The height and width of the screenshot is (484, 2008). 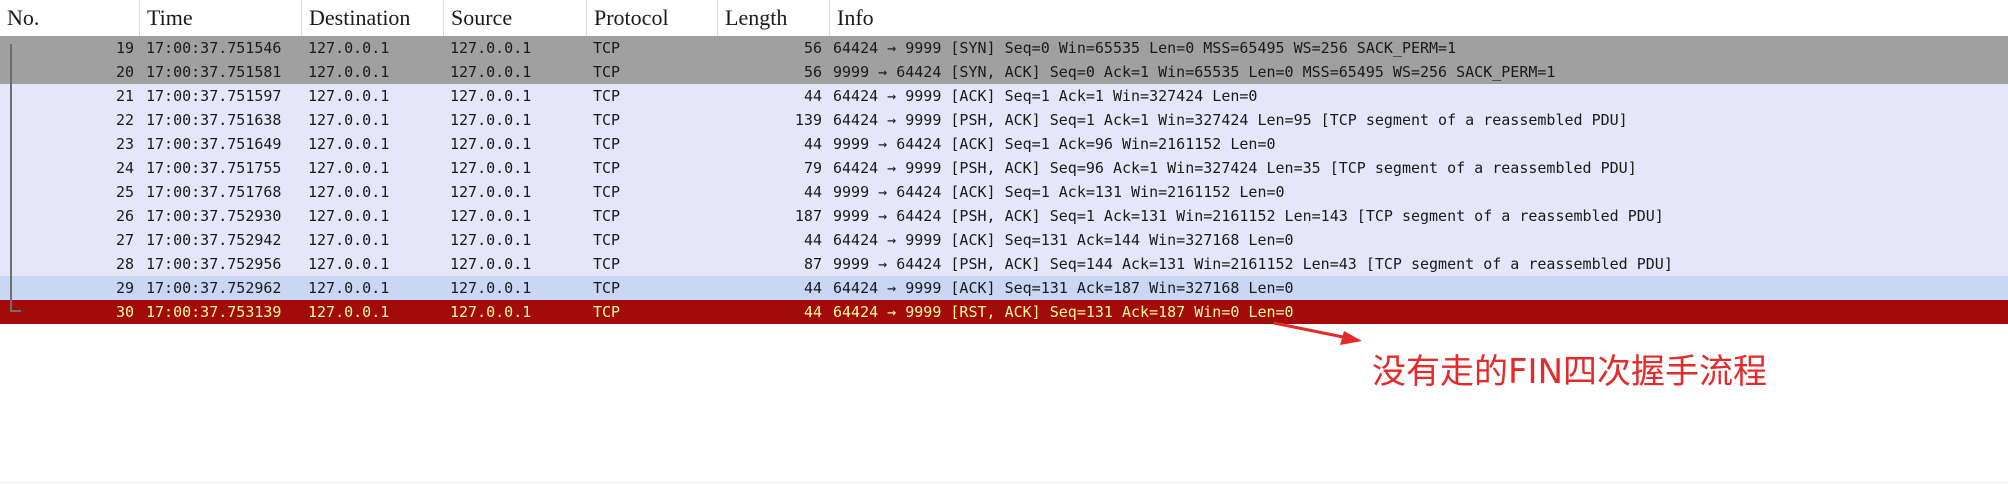 What do you see at coordinates (1004, 482) in the screenshot?
I see `pane-divider` at bounding box center [1004, 482].